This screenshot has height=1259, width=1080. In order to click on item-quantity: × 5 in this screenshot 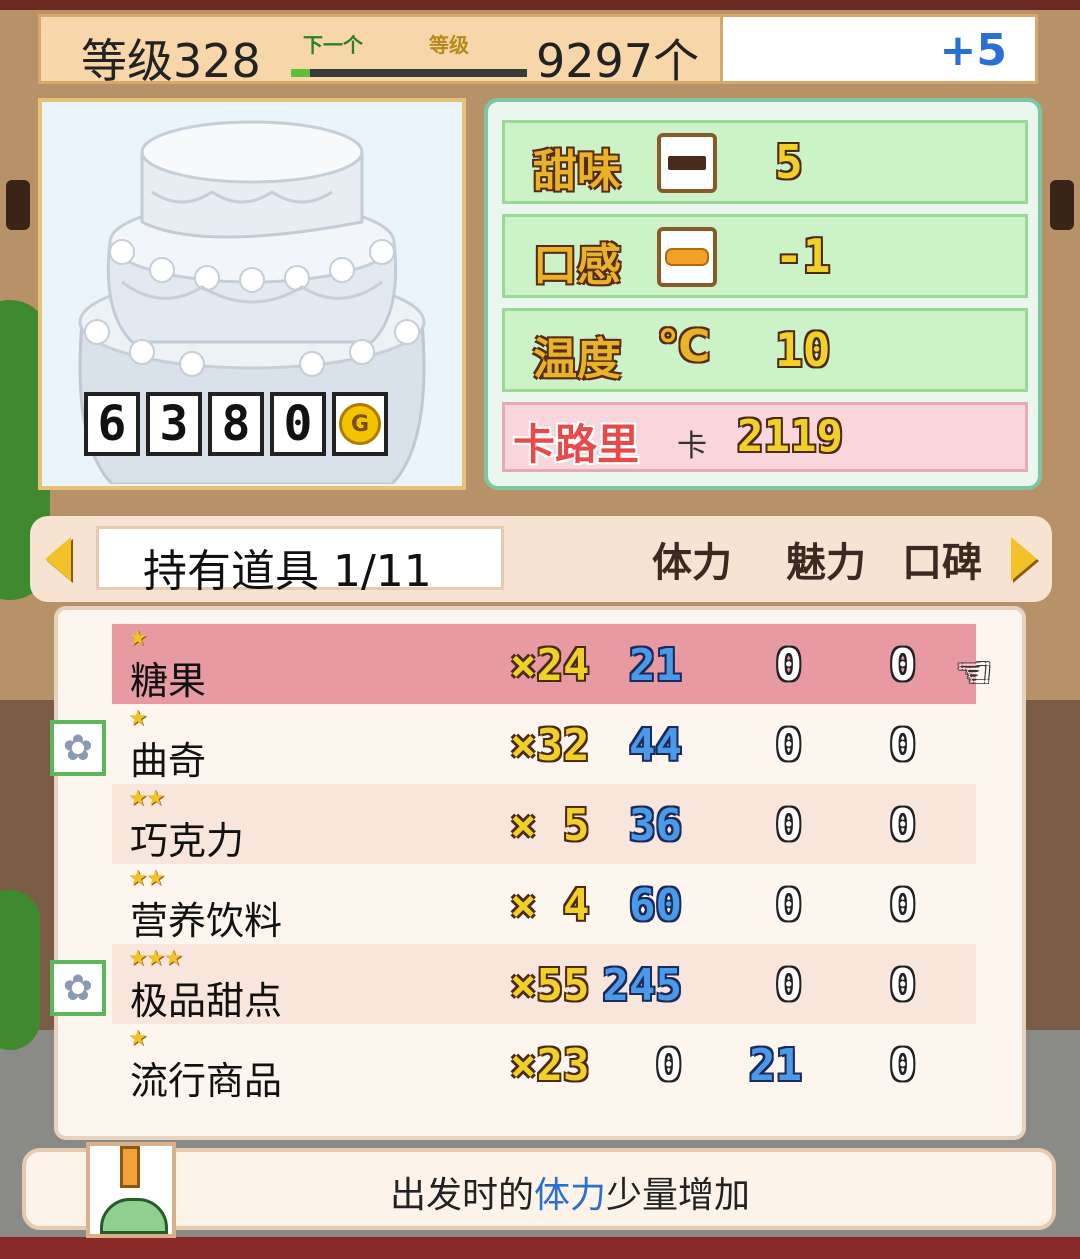, I will do `click(550, 825)`.